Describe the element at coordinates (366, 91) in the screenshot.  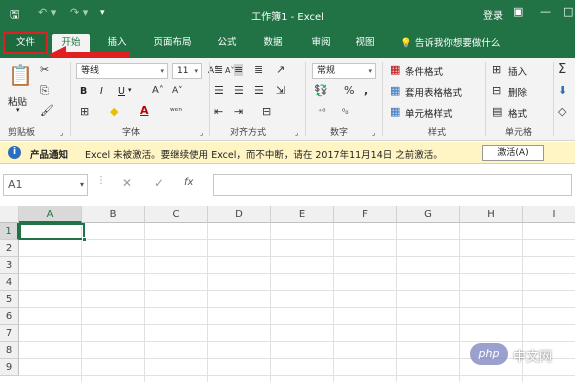
I see `comma-style-icon: ,` at that location.